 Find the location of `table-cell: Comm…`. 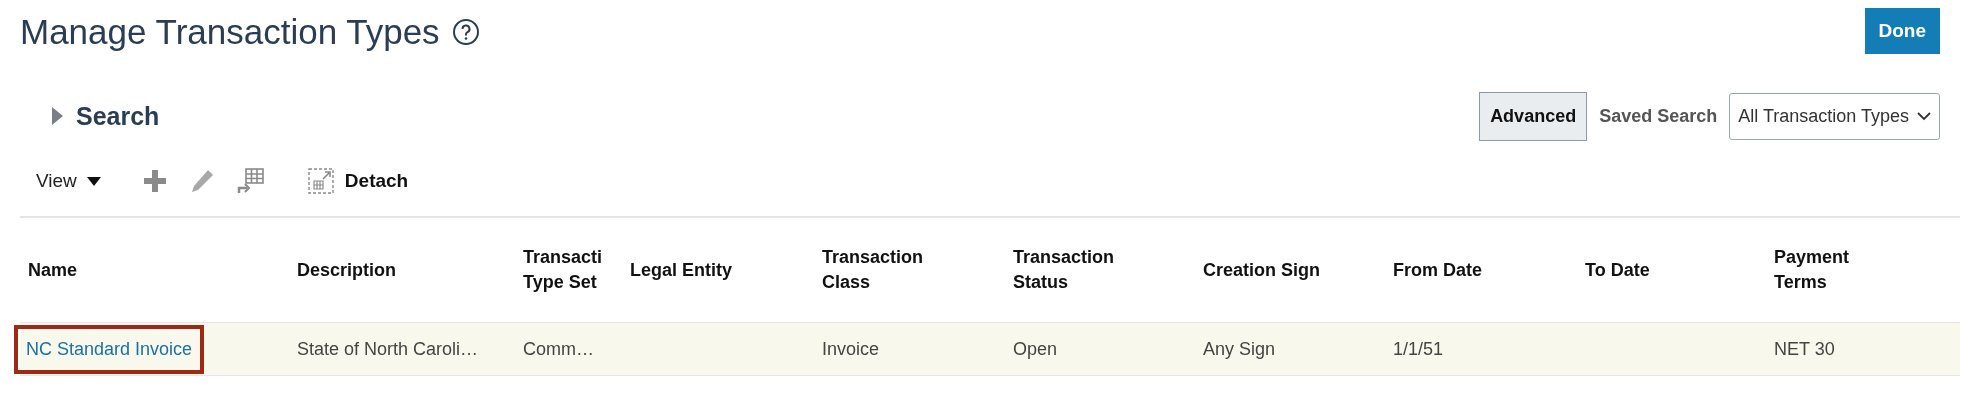

table-cell: Comm… is located at coordinates (558, 348).